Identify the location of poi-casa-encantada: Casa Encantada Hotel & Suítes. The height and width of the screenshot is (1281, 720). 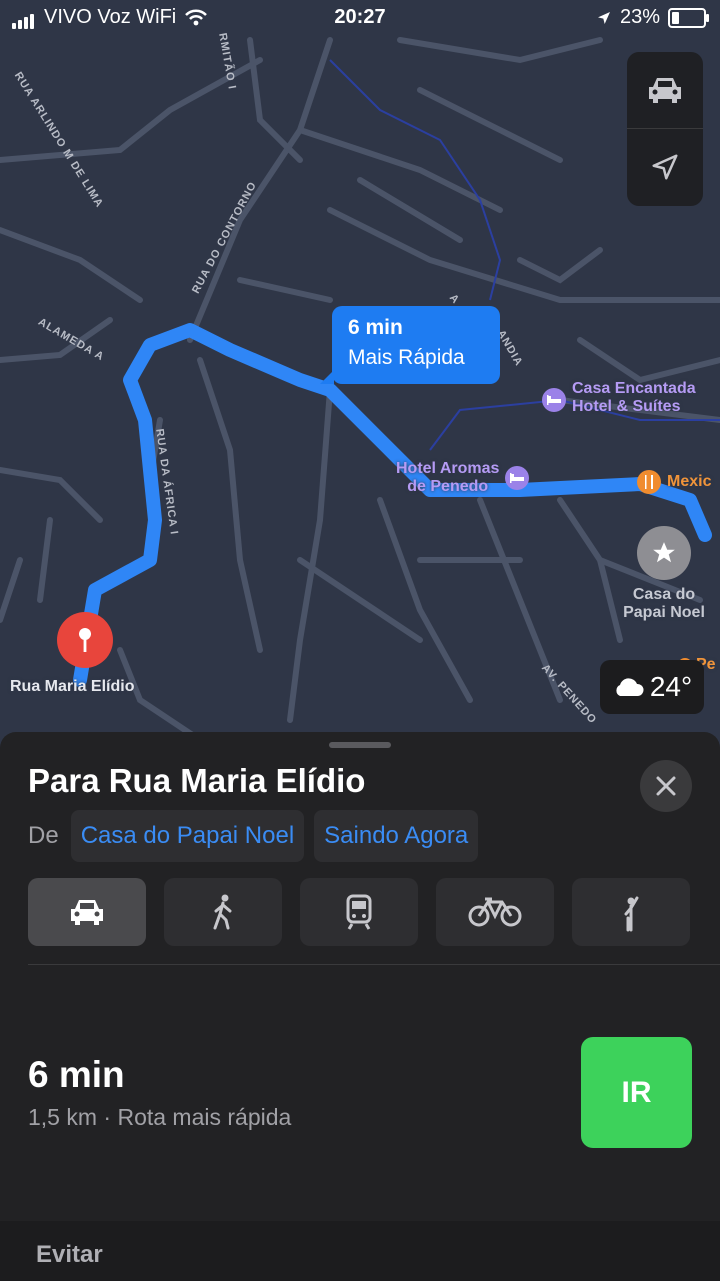
(619, 398).